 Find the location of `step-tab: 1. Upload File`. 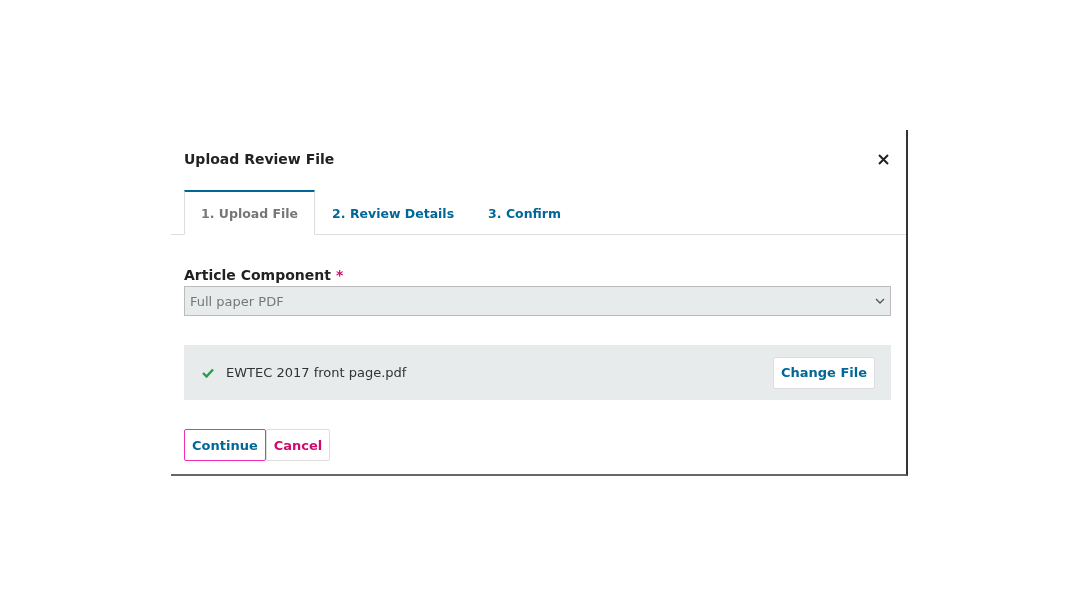

step-tab: 1. Upload File is located at coordinates (250, 212).